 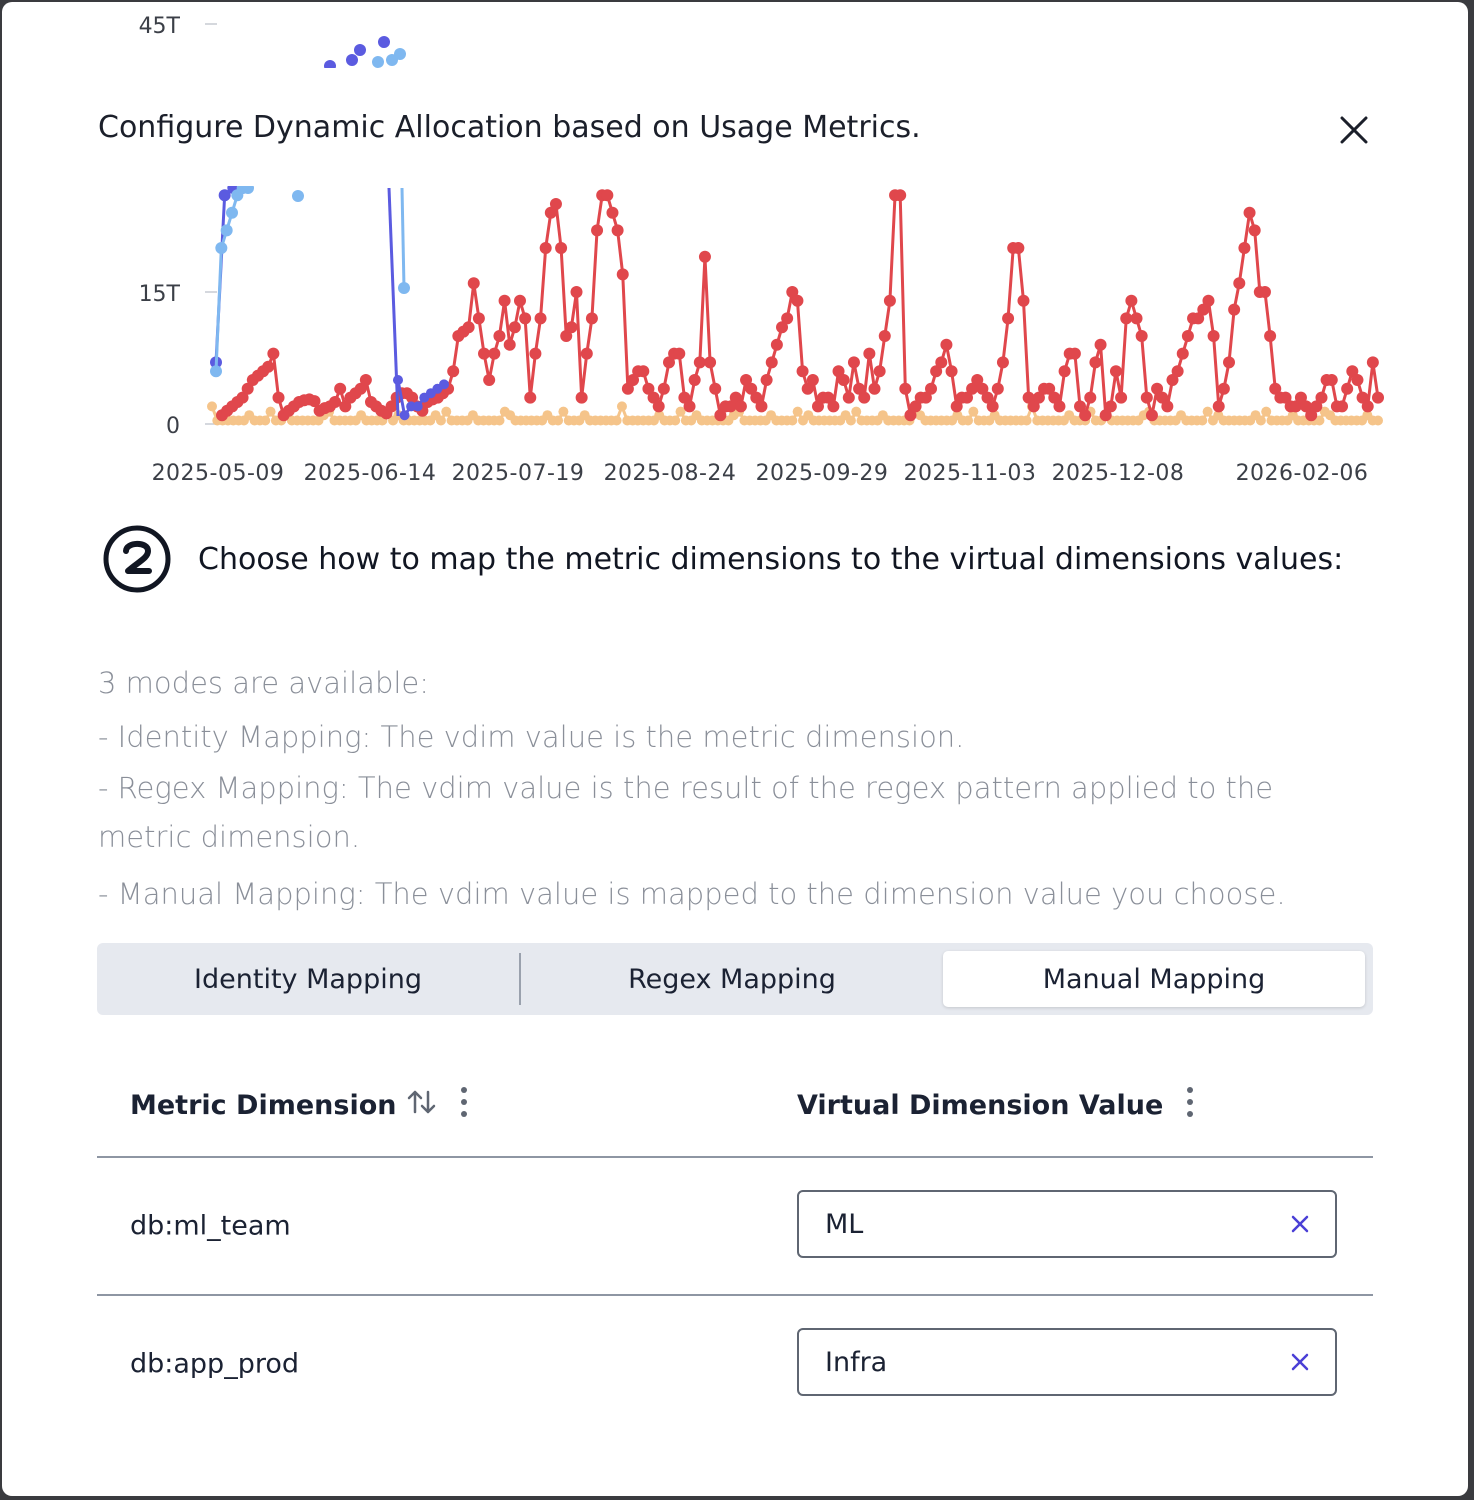 I want to click on y-tick-label: 15T, so click(x=160, y=294).